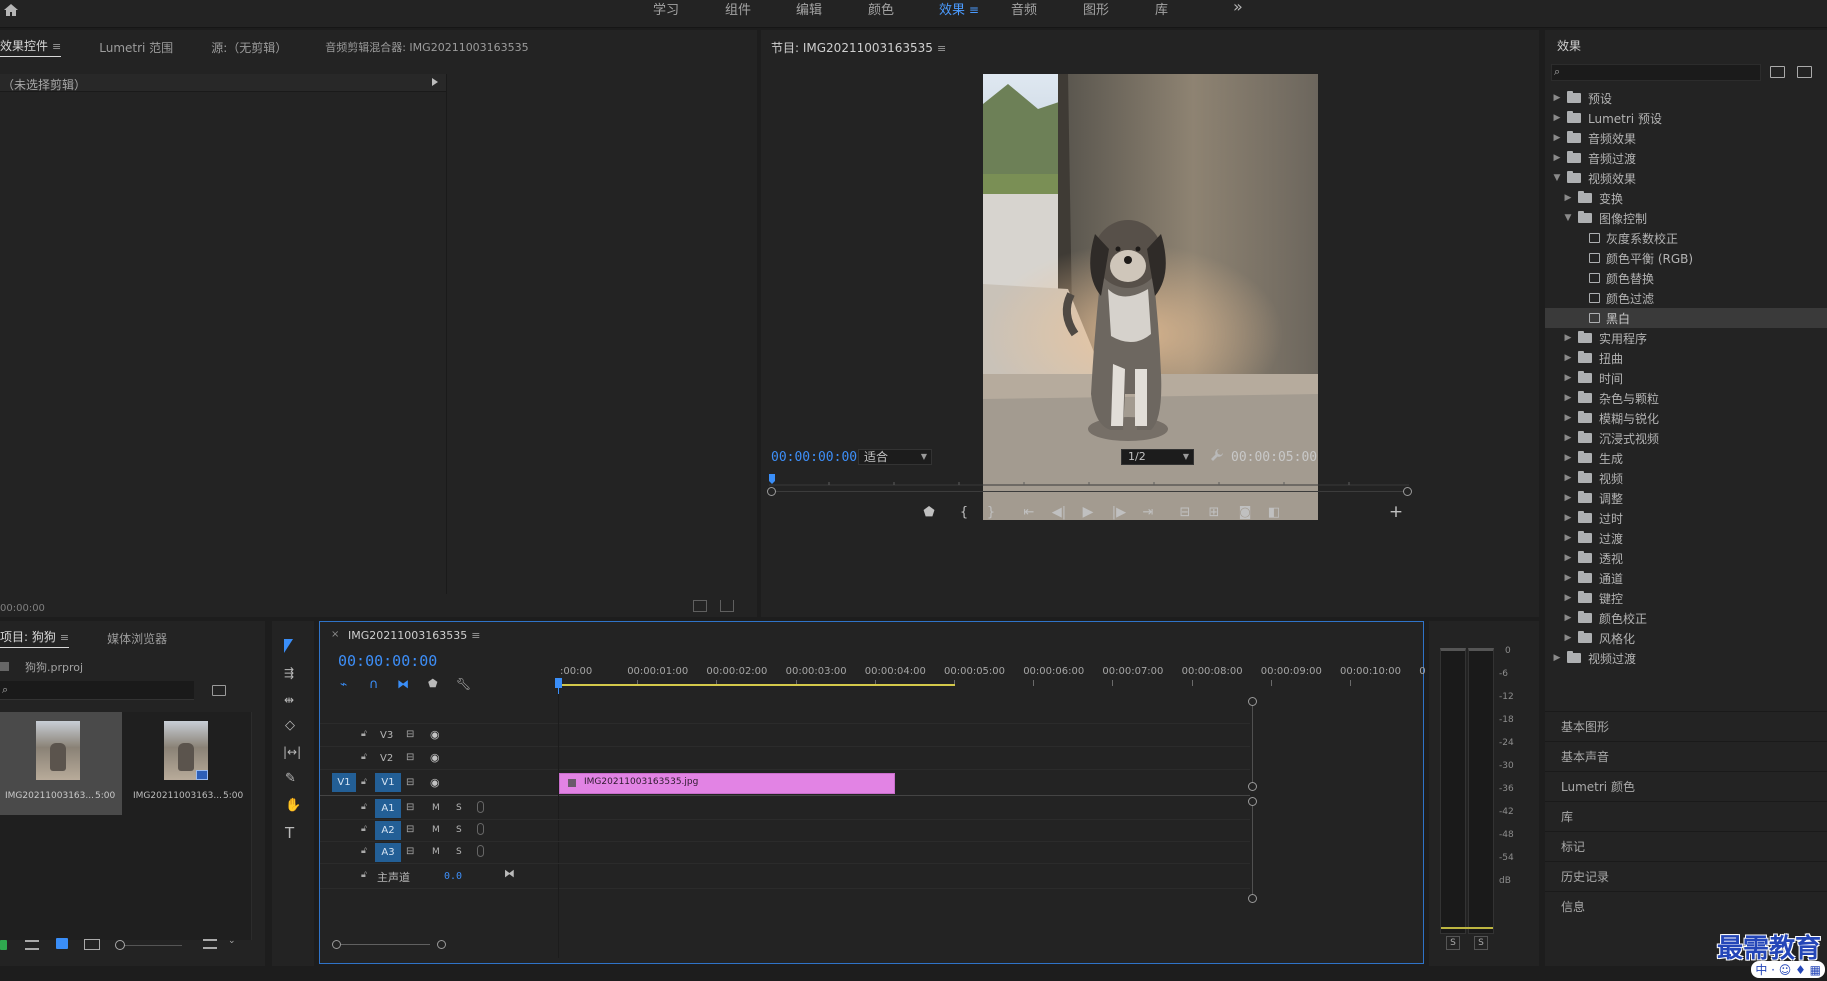 Image resolution: width=1827 pixels, height=981 pixels. What do you see at coordinates (972, 10) in the screenshot?
I see `tab-menu-icon: ≡` at bounding box center [972, 10].